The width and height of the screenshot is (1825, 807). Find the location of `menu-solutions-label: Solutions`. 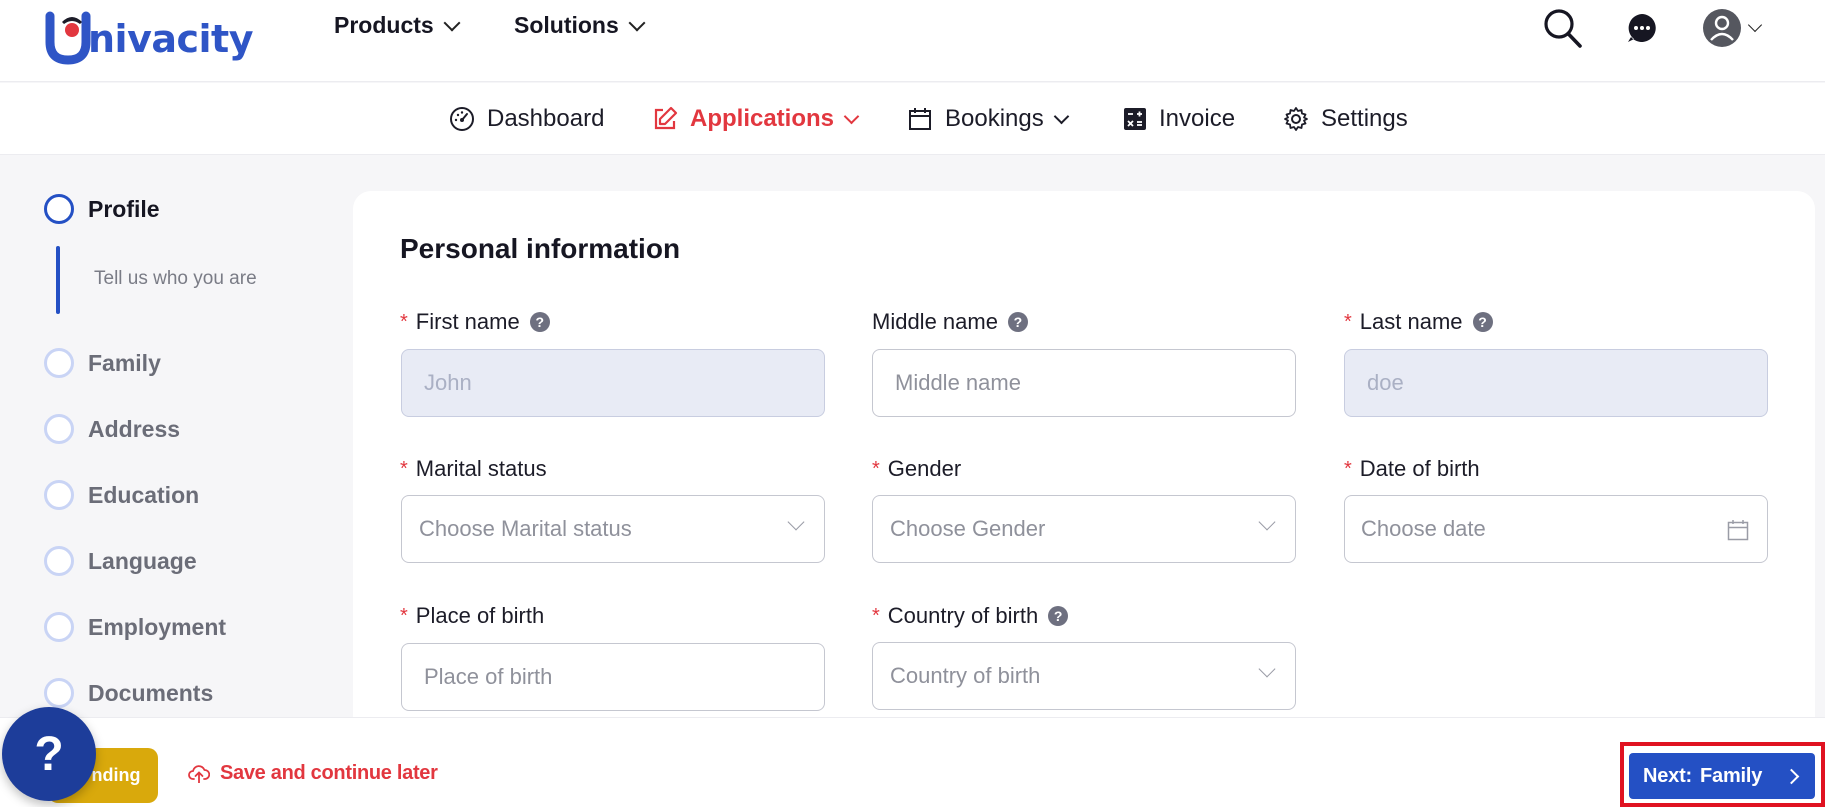

menu-solutions-label: Solutions is located at coordinates (566, 25).